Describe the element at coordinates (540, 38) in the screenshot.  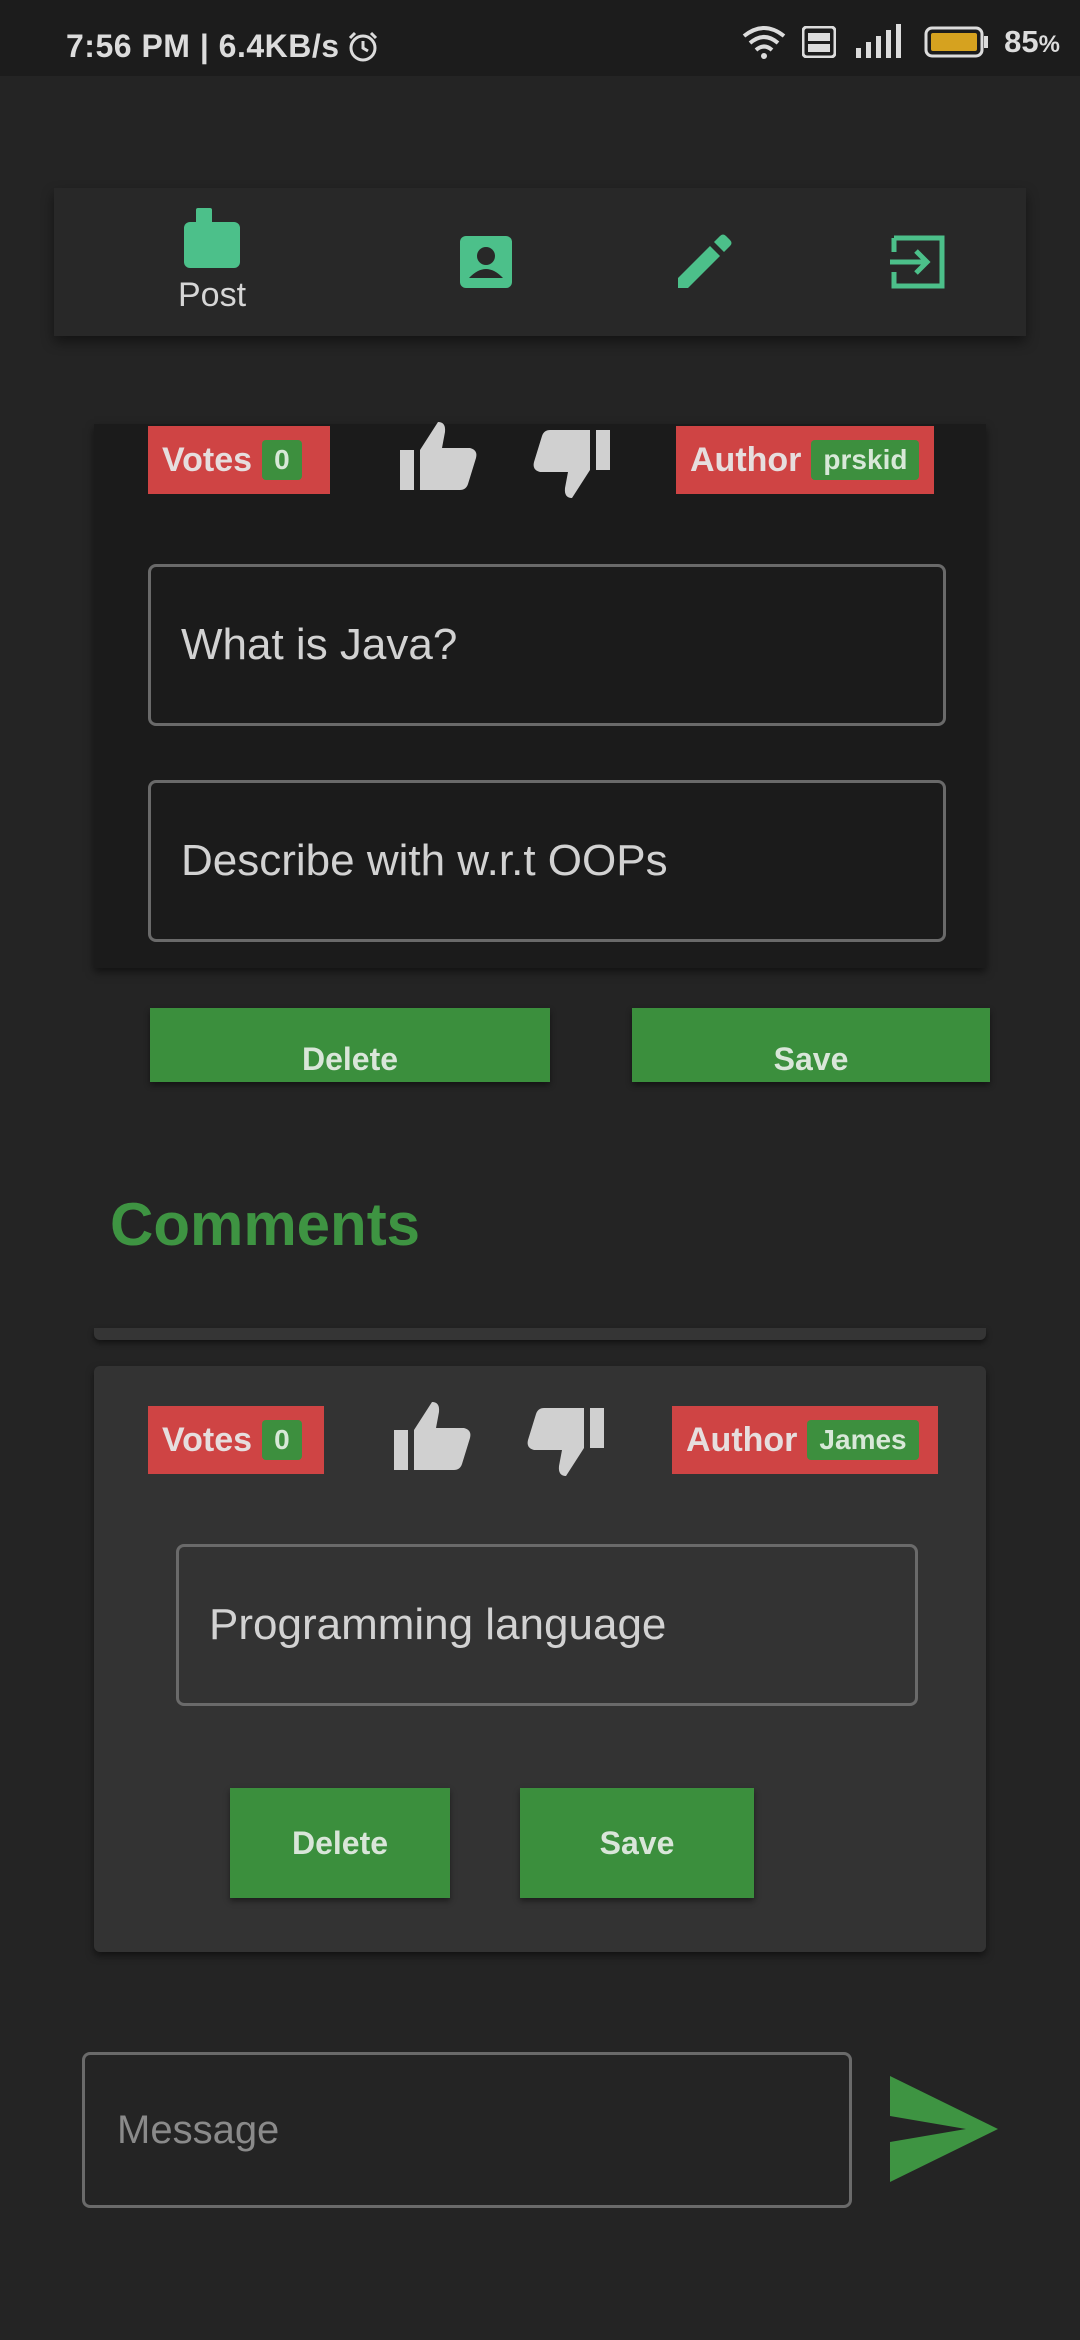
I see `status-bar: 7:56 PM | 6.4KB/s 85%` at that location.